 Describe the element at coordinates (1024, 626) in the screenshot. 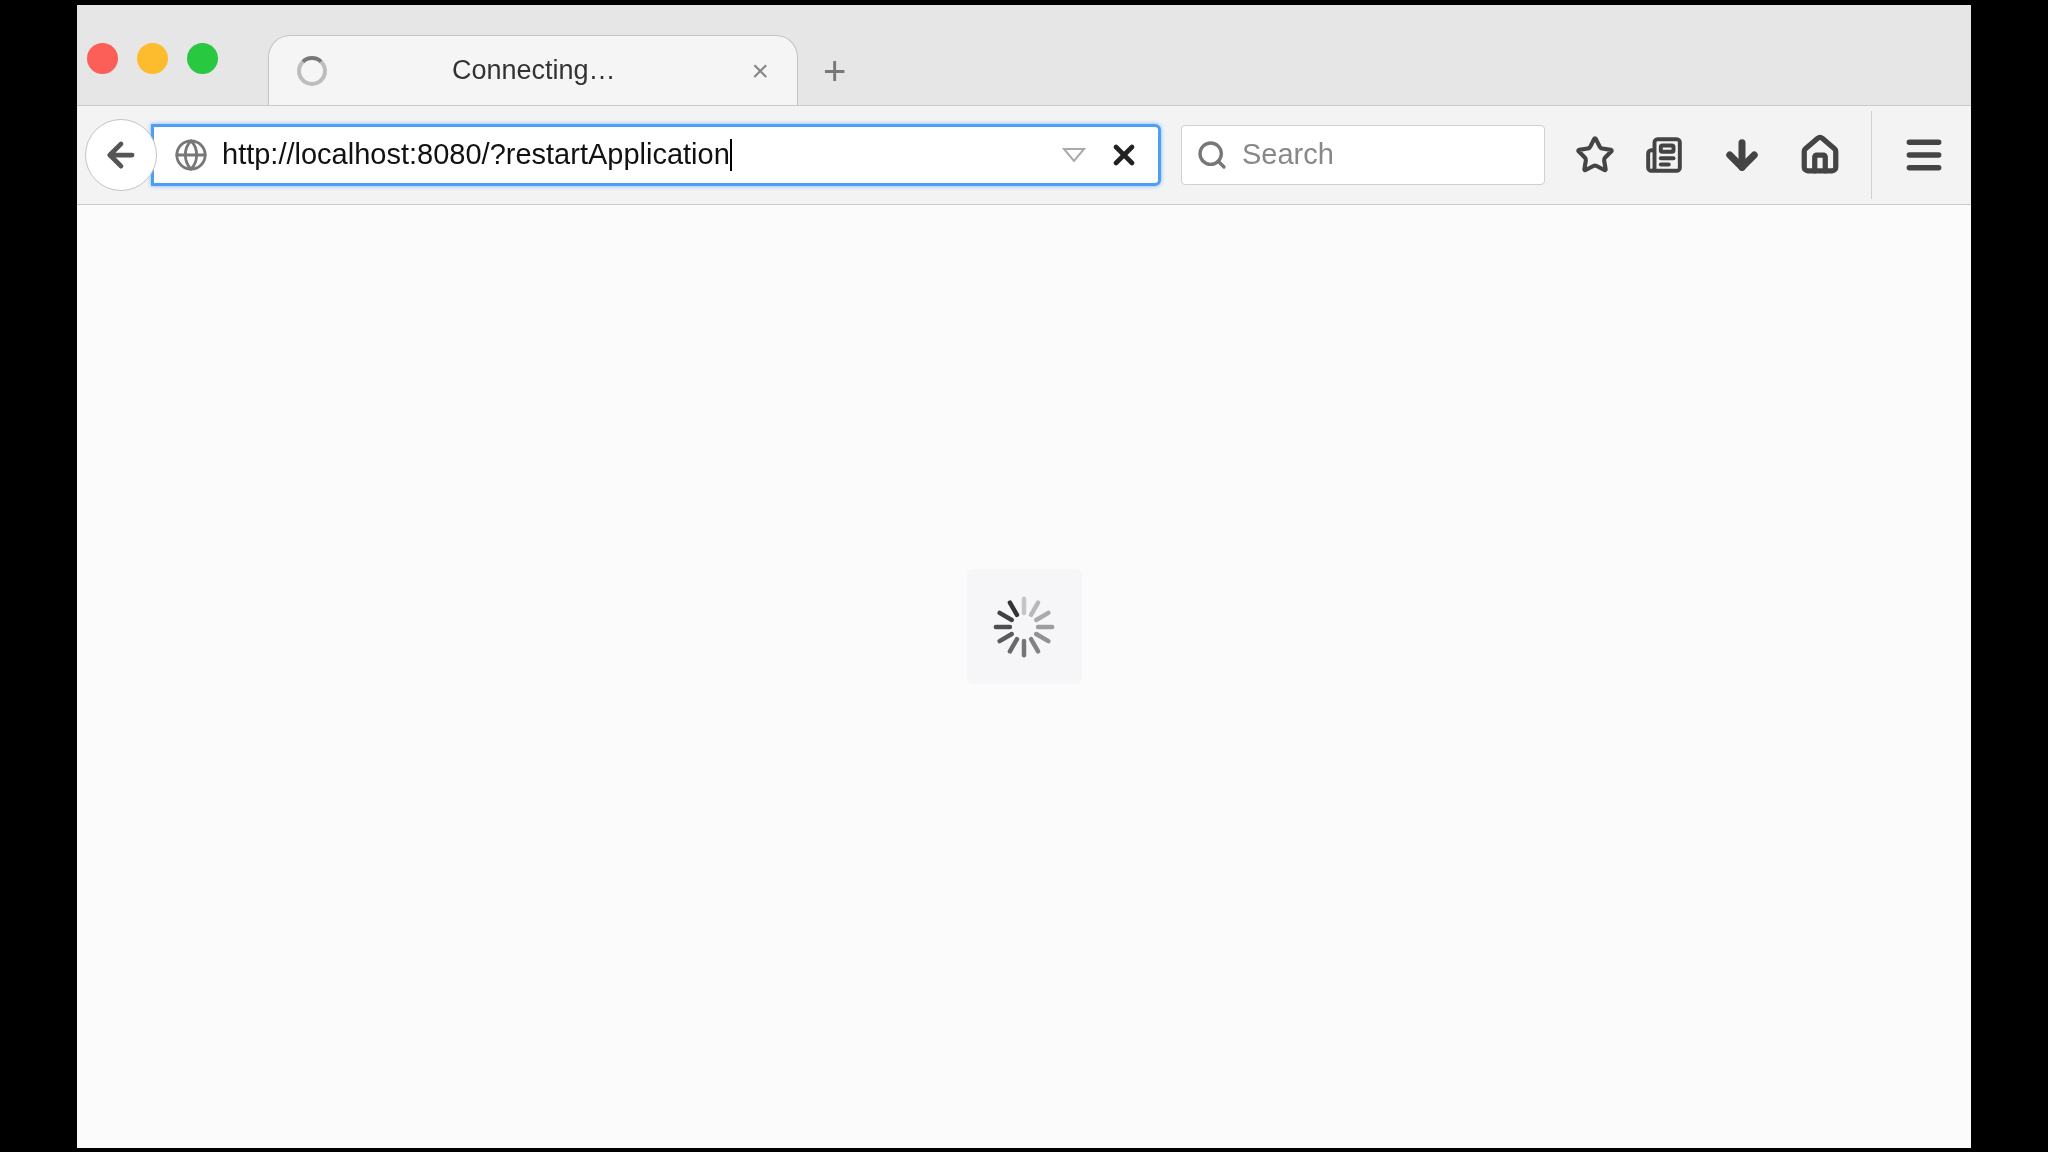

I see `loading-spinner-icon` at that location.